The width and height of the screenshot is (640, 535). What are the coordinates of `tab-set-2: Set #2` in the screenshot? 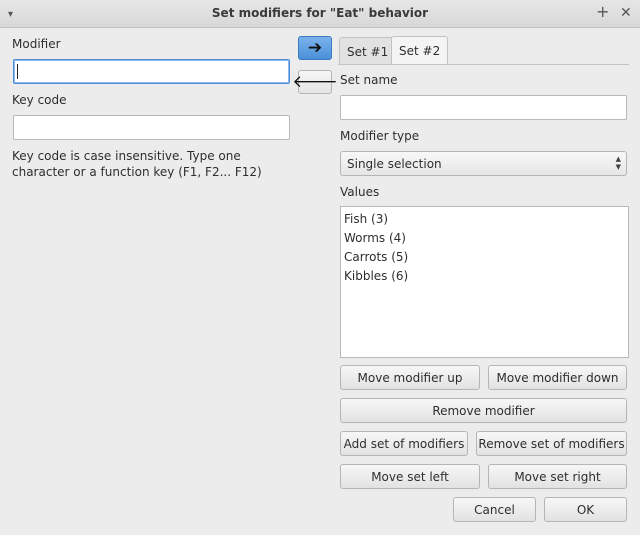 It's located at (420, 50).